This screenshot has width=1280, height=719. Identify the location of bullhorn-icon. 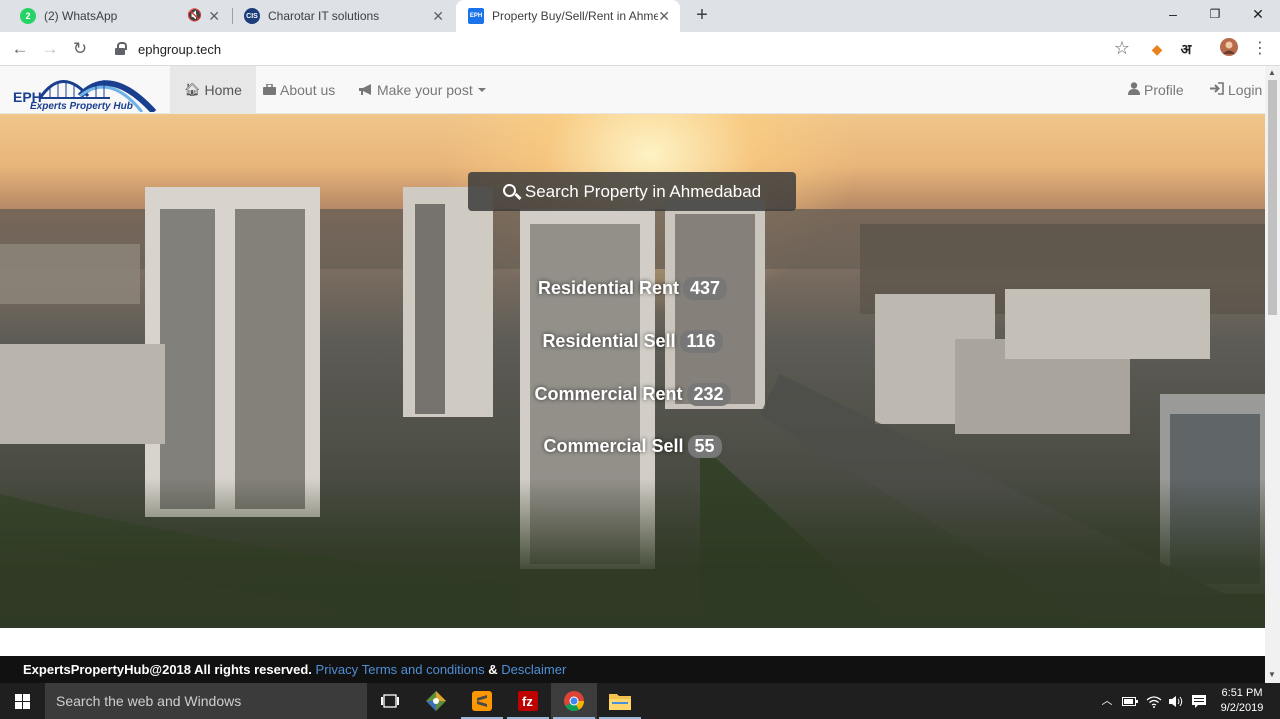
(366, 90).